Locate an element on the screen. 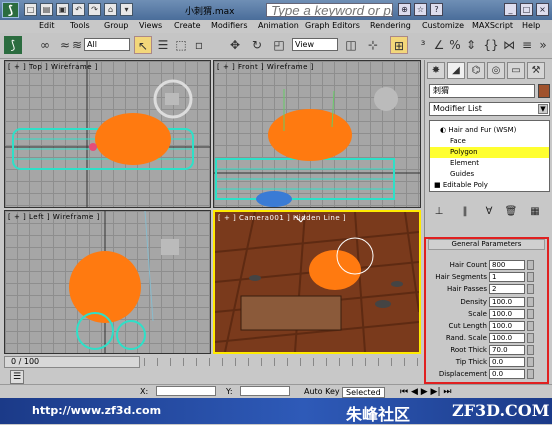 The width and height of the screenshot is (552, 425). x-coord-field is located at coordinates (186, 391).